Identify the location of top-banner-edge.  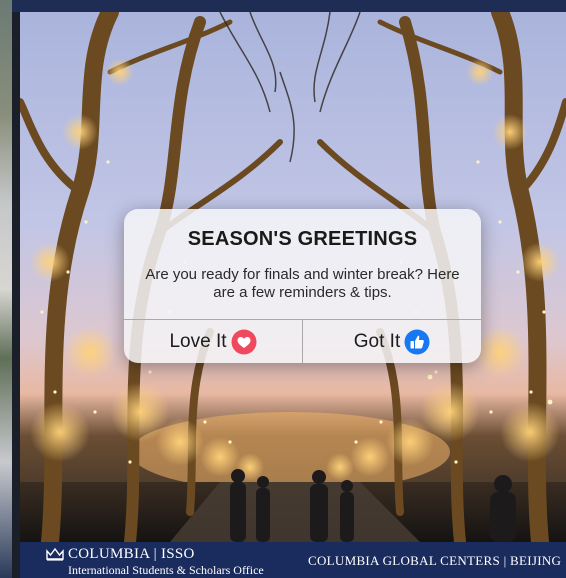
(289, 6).